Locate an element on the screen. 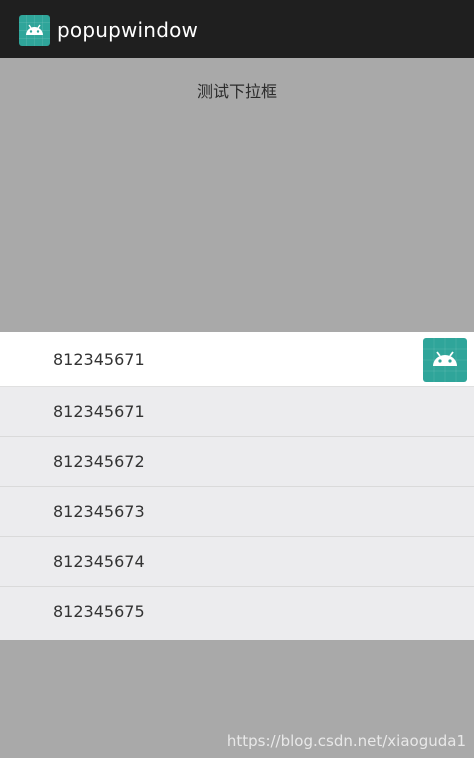 This screenshot has width=474, height=758. list-item: 812345675 is located at coordinates (237, 613).